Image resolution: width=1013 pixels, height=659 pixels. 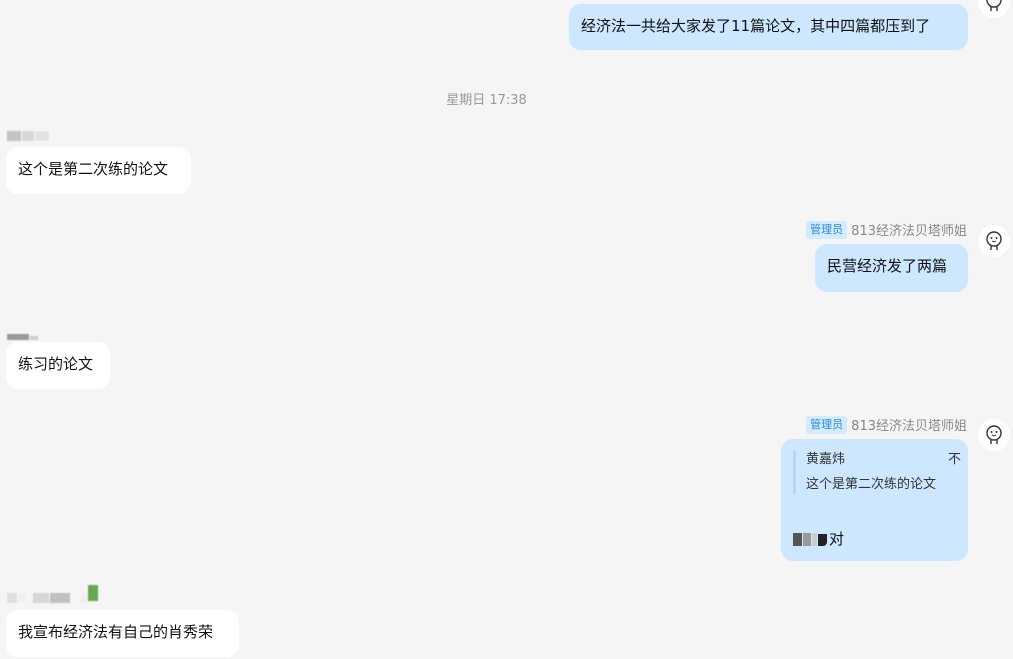 I want to click on message-bubble-incoming: 我宣布经济法有自己的肖秀荣, so click(x=122, y=633).